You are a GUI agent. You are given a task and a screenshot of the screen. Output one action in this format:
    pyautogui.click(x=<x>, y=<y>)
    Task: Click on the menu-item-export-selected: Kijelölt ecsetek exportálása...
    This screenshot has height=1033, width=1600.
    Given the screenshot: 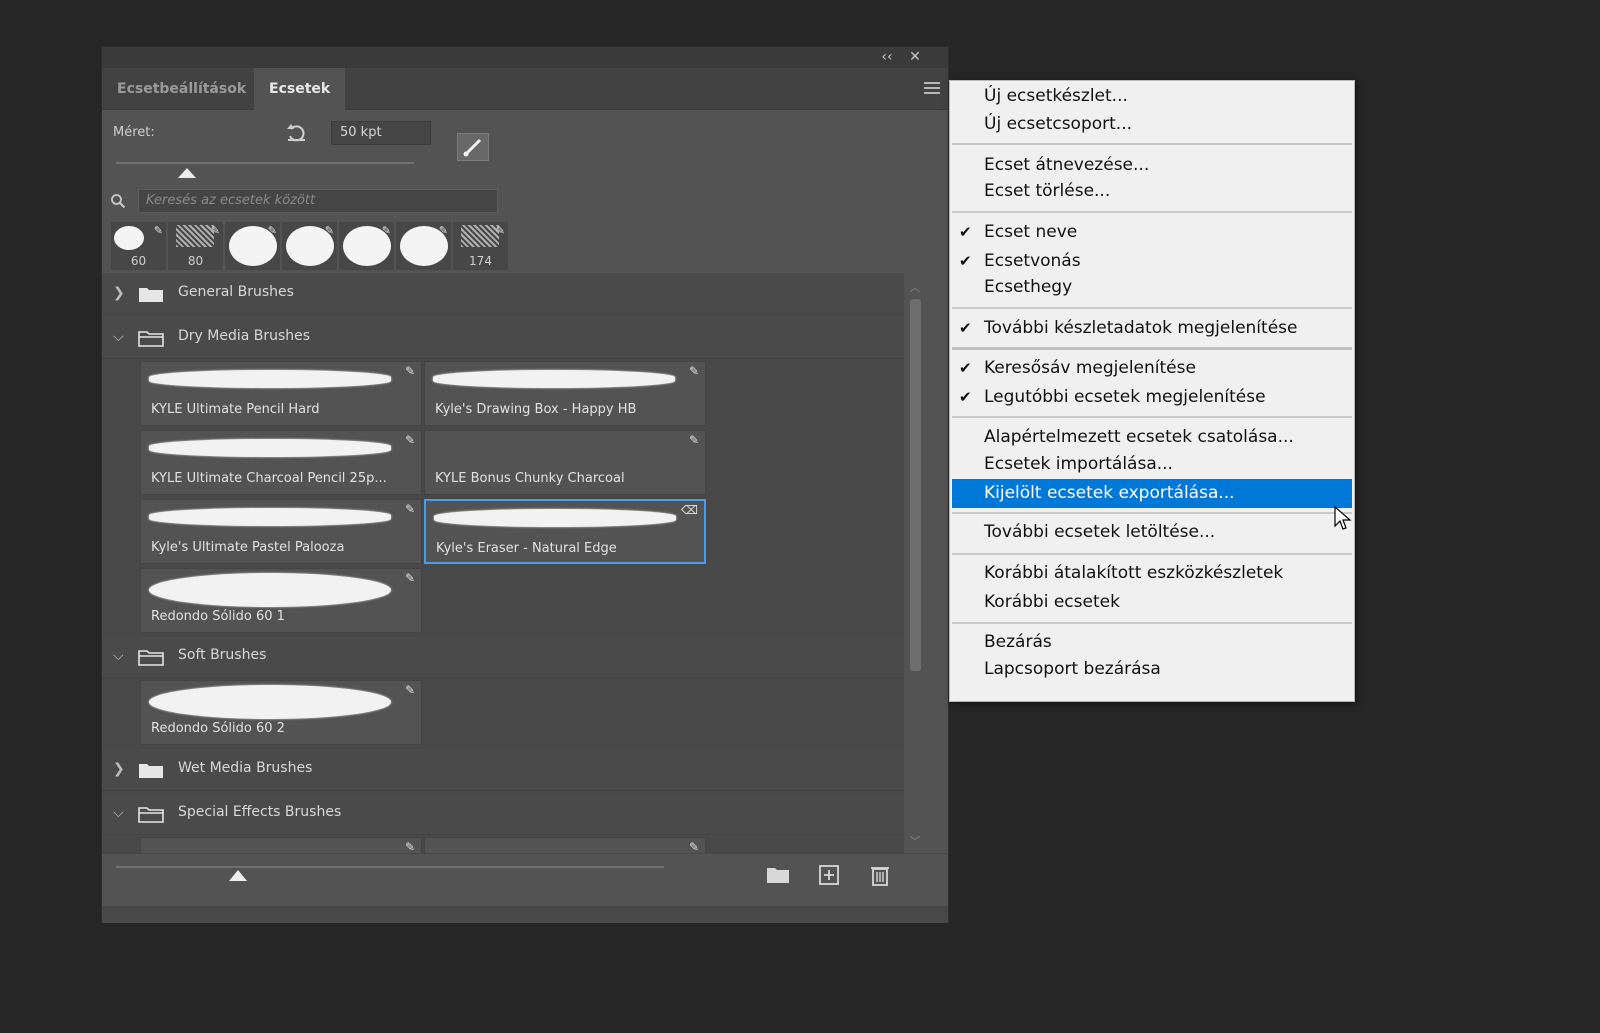 What is the action you would take?
    pyautogui.click(x=1152, y=493)
    